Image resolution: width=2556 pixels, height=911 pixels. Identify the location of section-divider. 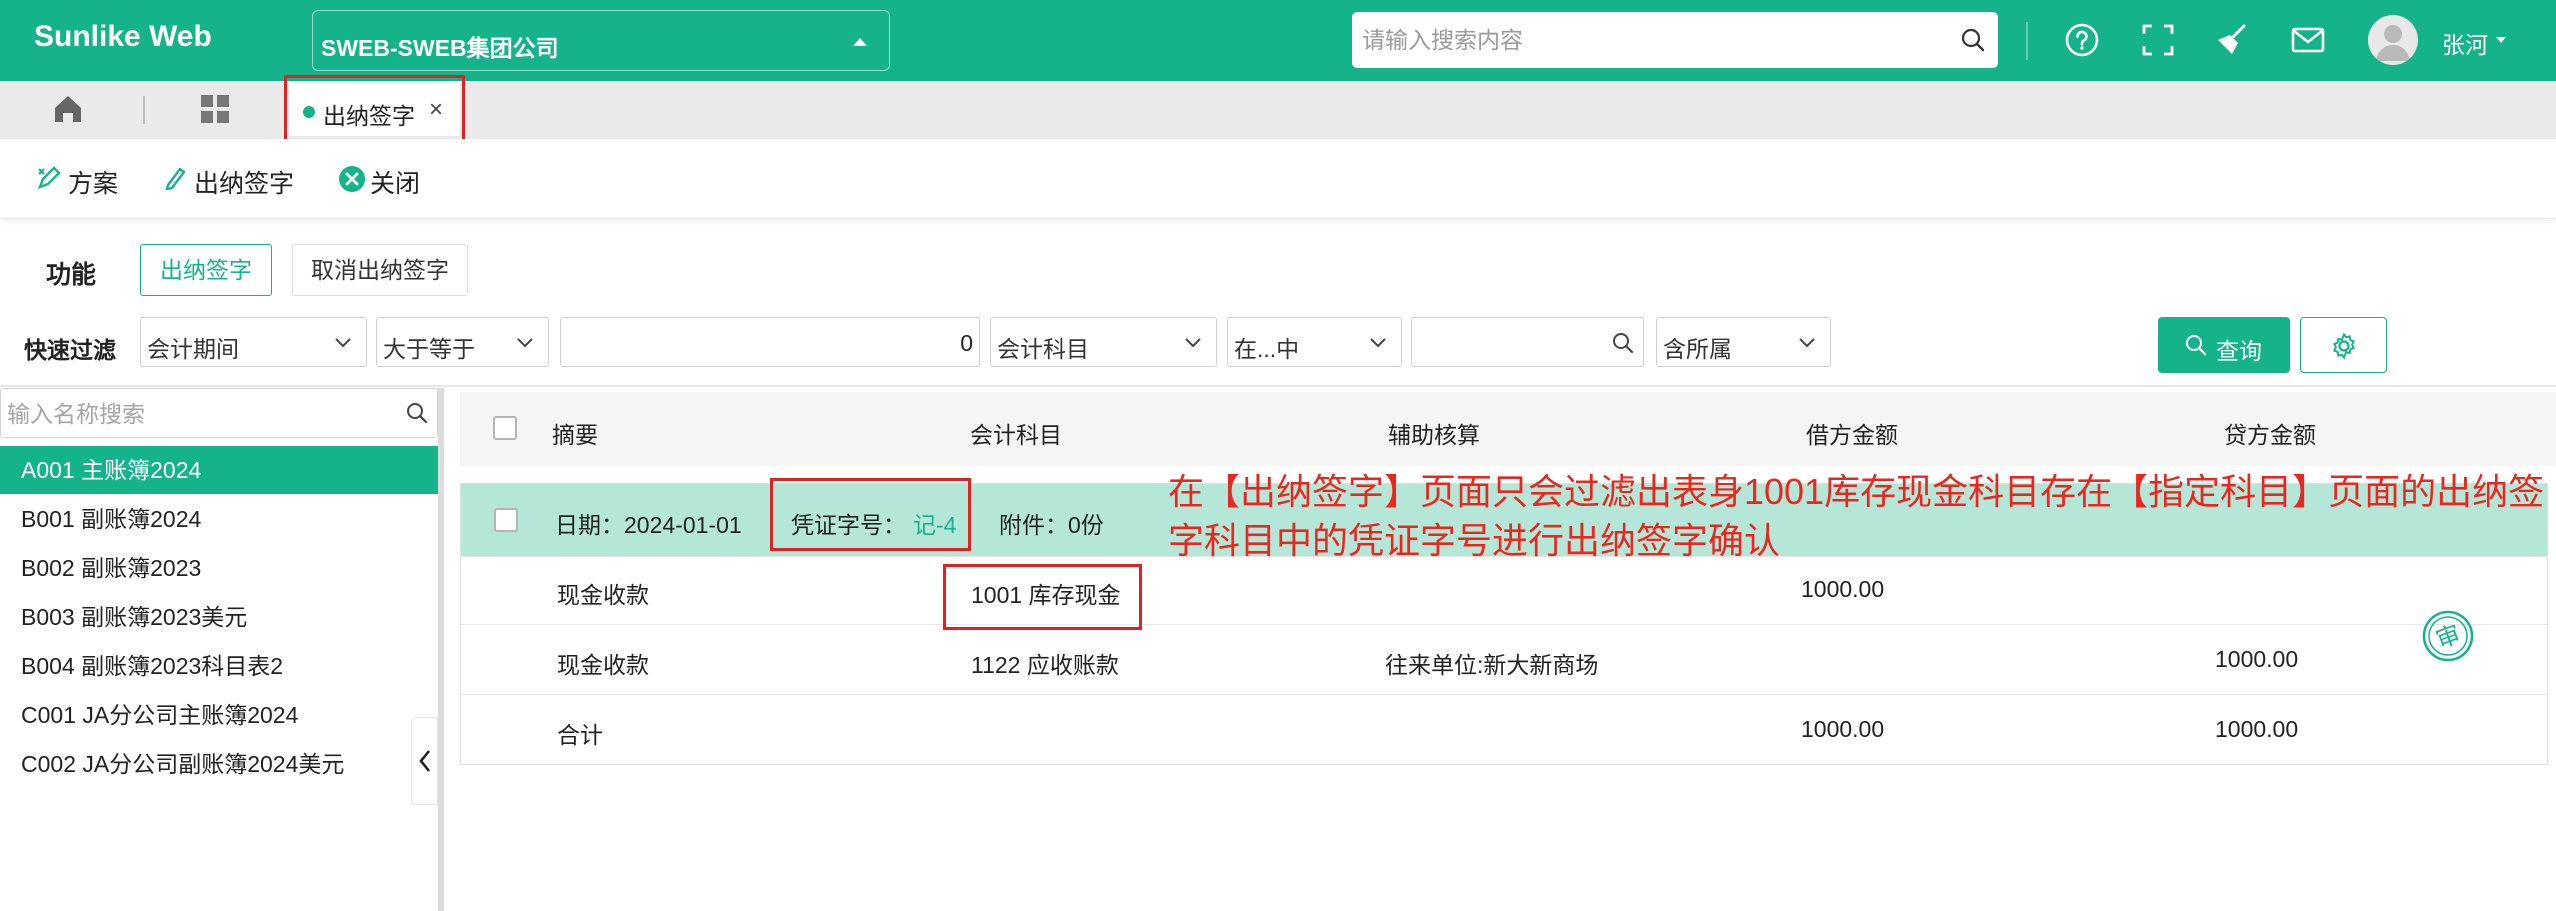
(1278, 386).